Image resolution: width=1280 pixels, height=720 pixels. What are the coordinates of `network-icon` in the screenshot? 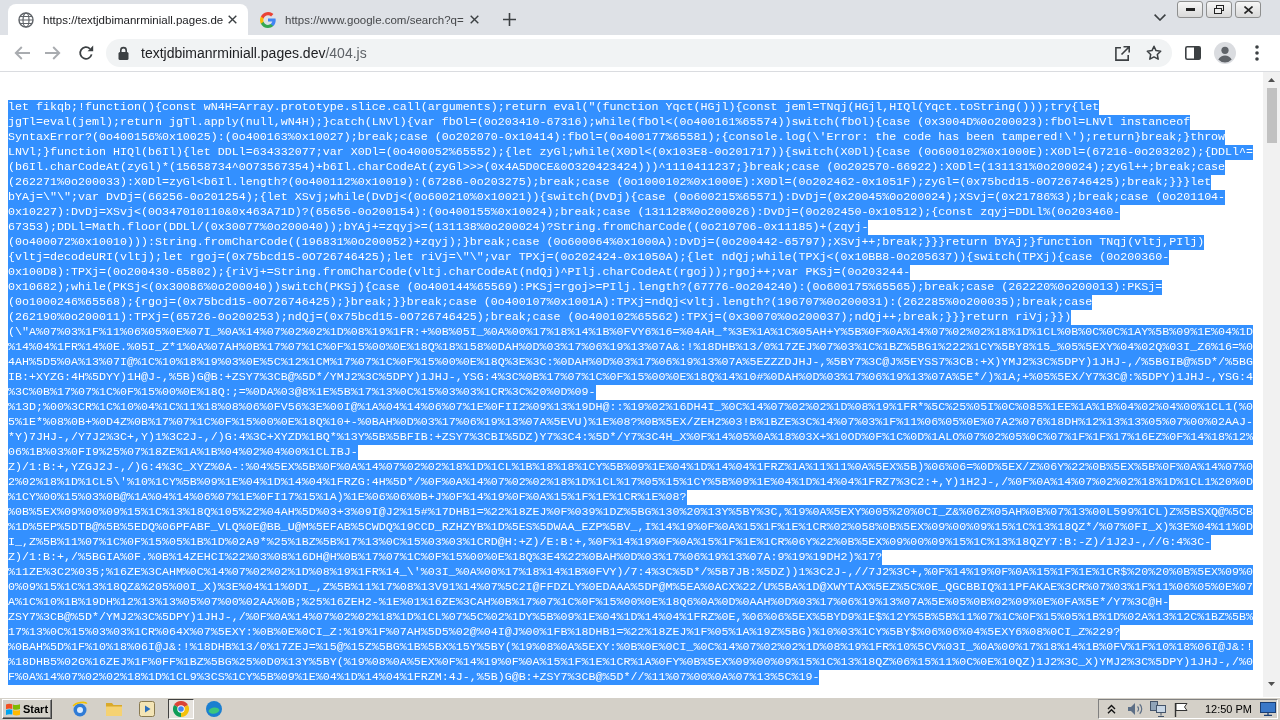 It's located at (1157, 709).